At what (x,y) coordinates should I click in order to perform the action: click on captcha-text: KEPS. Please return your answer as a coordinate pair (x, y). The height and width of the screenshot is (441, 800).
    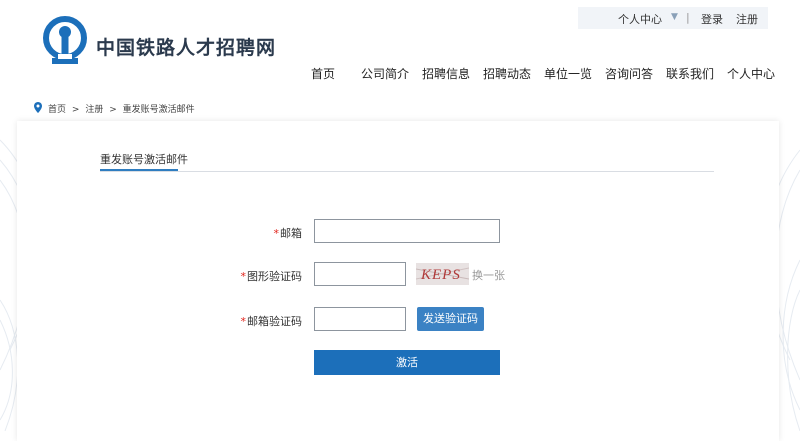
    Looking at the image, I should click on (440, 275).